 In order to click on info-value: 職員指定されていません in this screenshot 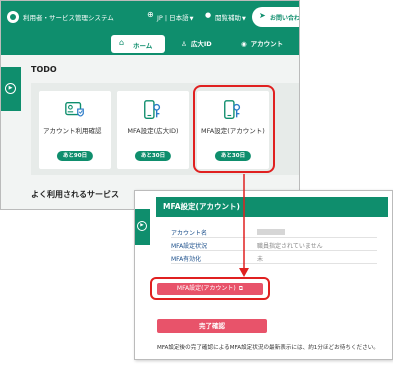, I will do `click(290, 246)`.